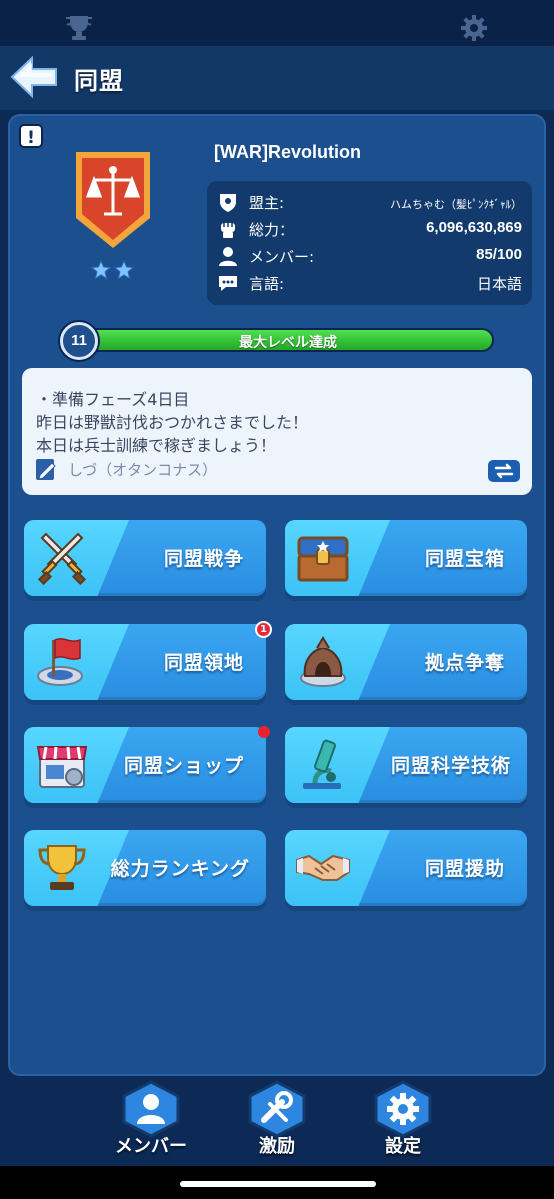 The image size is (554, 1199). What do you see at coordinates (228, 230) in the screenshot?
I see `fist-icon` at bounding box center [228, 230].